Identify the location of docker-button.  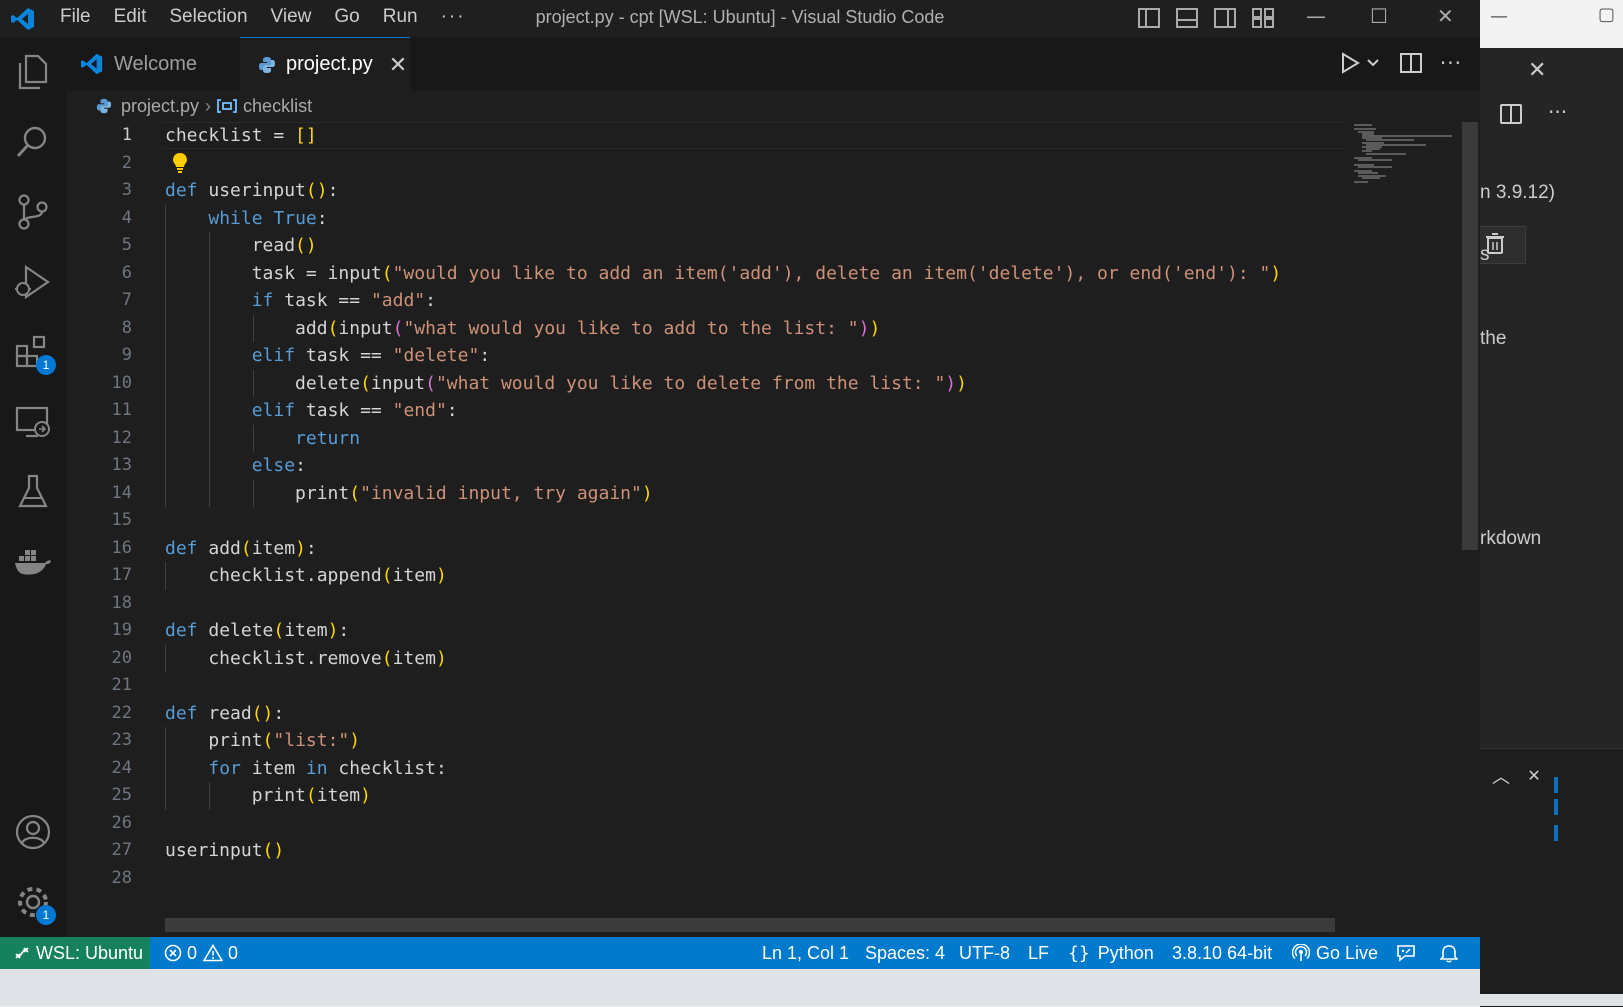
(33, 562).